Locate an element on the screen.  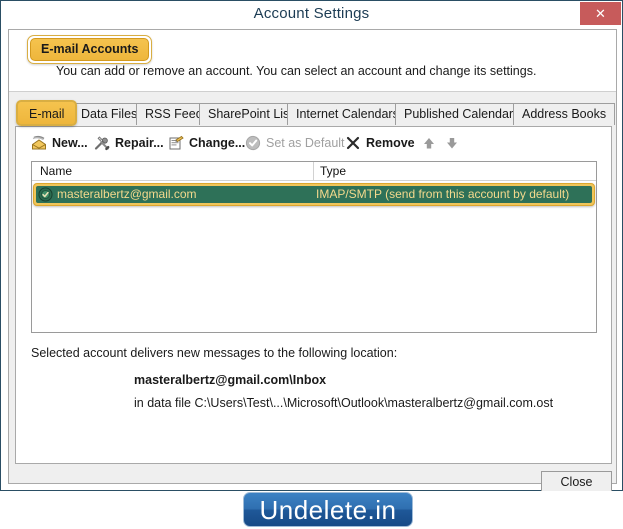
account-row-name: masteralbertz@gmail.com is located at coordinates (127, 194).